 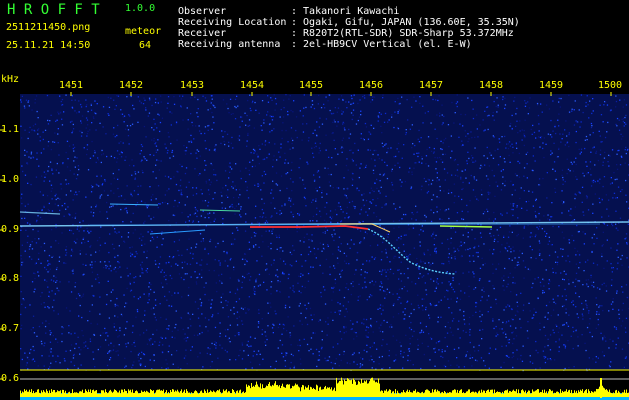 What do you see at coordinates (431, 85) in the screenshot?
I see `x-tick-label: 1457` at bounding box center [431, 85].